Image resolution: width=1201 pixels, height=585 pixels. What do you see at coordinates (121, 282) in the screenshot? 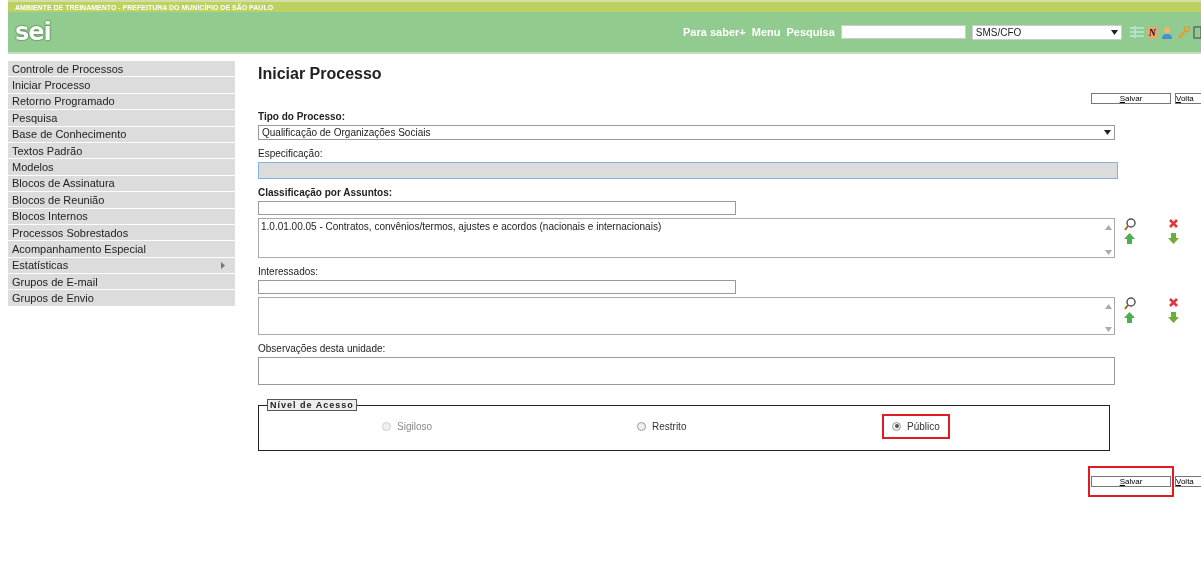
I see `menu-item: Grupos de E-mail` at bounding box center [121, 282].